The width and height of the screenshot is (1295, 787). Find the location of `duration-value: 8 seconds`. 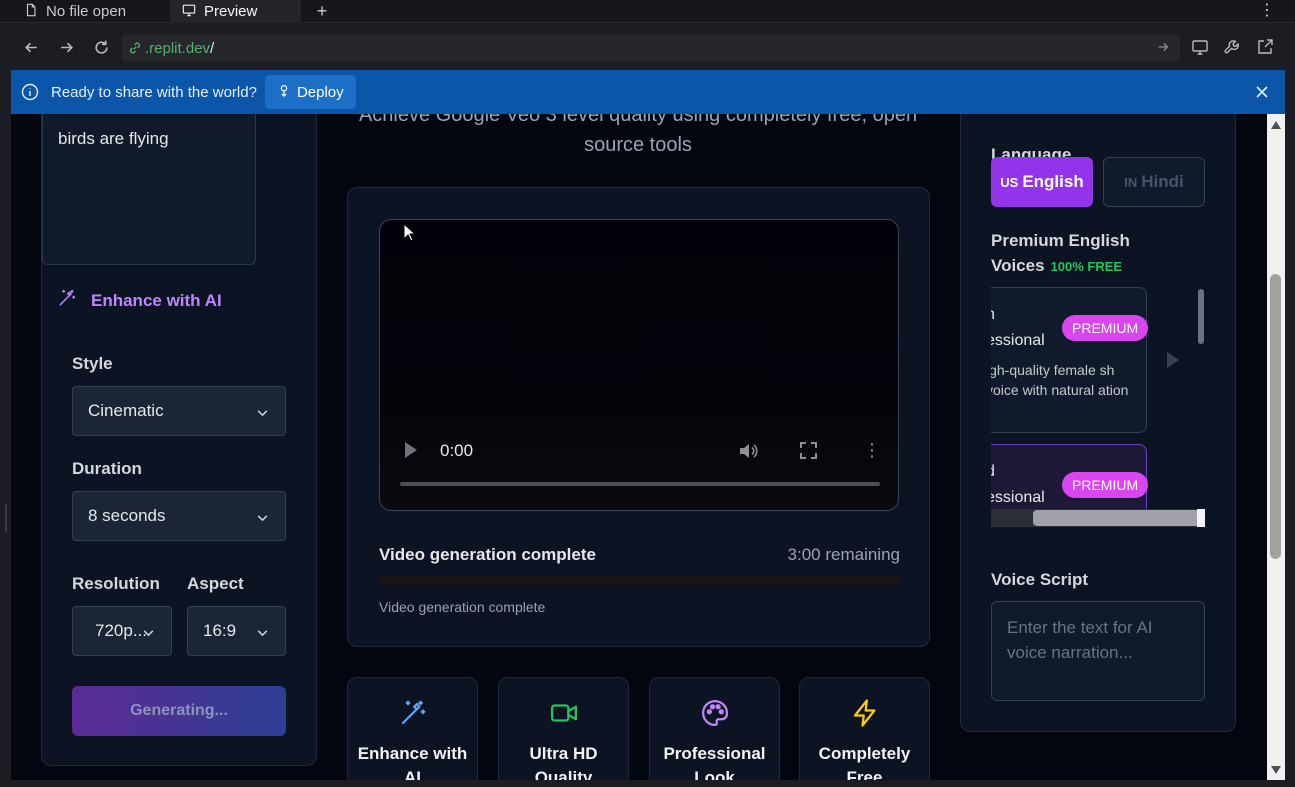

duration-value: 8 seconds is located at coordinates (127, 515).